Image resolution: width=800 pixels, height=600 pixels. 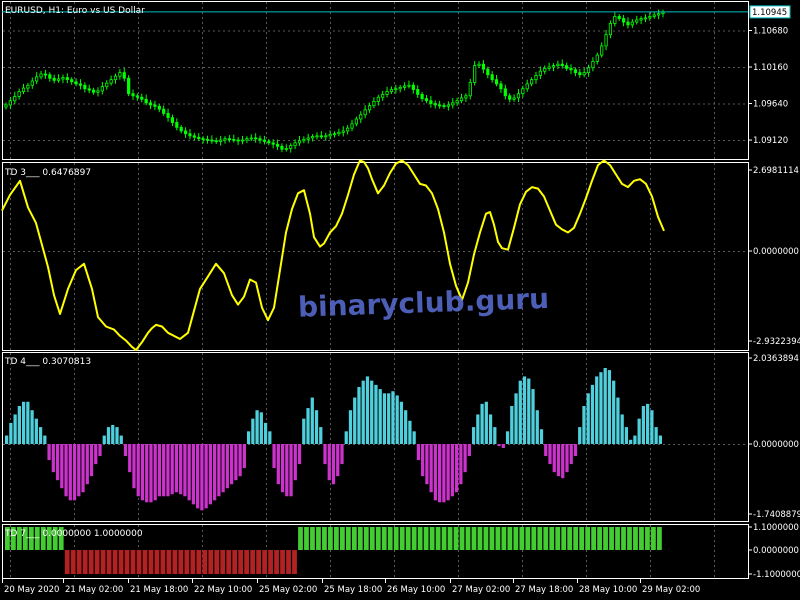 What do you see at coordinates (608, 590) in the screenshot?
I see `x-tick-label-9: 28 May 10:00` at bounding box center [608, 590].